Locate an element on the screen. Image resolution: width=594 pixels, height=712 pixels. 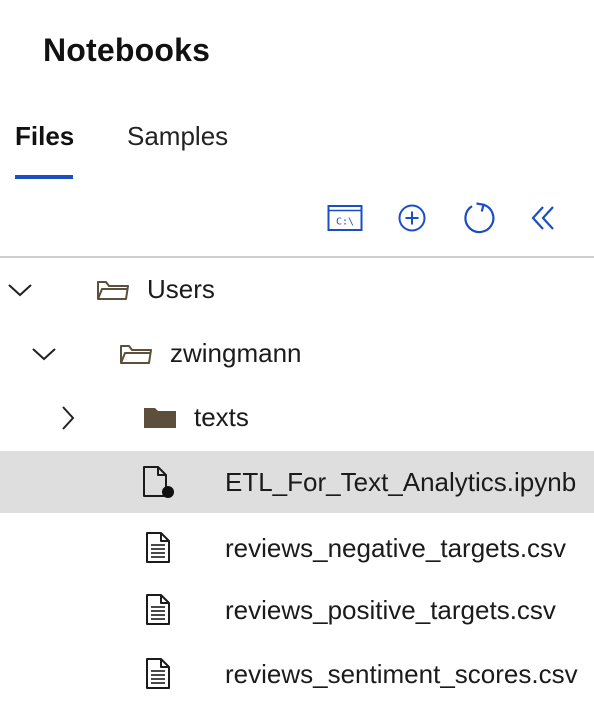
refresh-button is located at coordinates (479, 218).